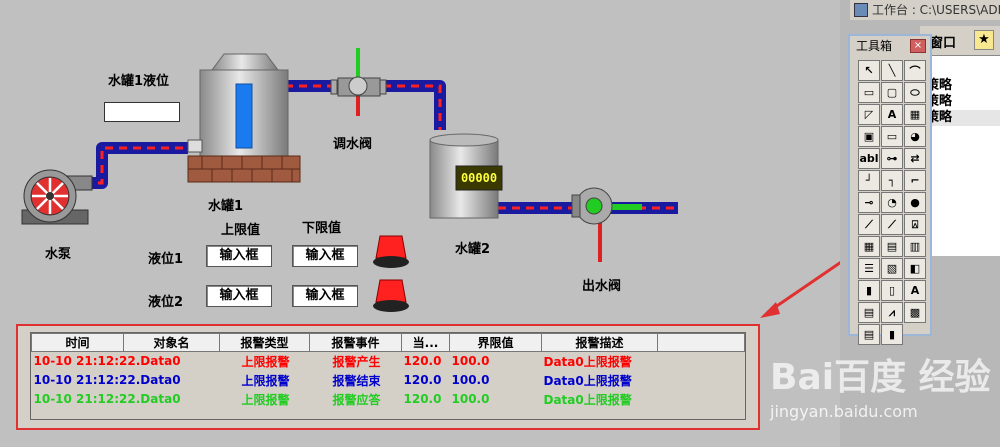 Image resolution: width=1000 pixels, height=447 pixels. What do you see at coordinates (325, 296) in the screenshot?
I see `level2-lower-input: 输入框` at bounding box center [325, 296].